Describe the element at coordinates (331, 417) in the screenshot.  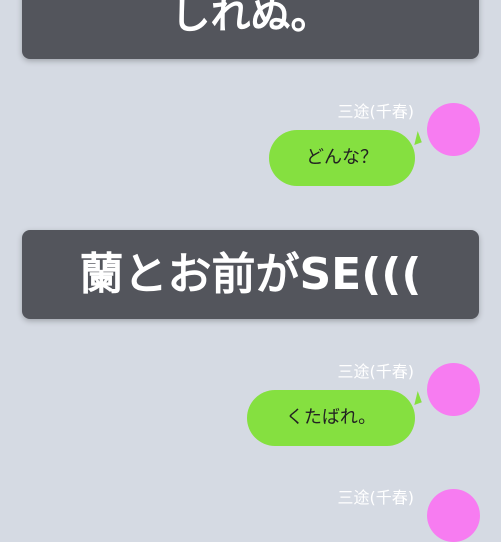
I see `chat-text: くたばれ。` at that location.